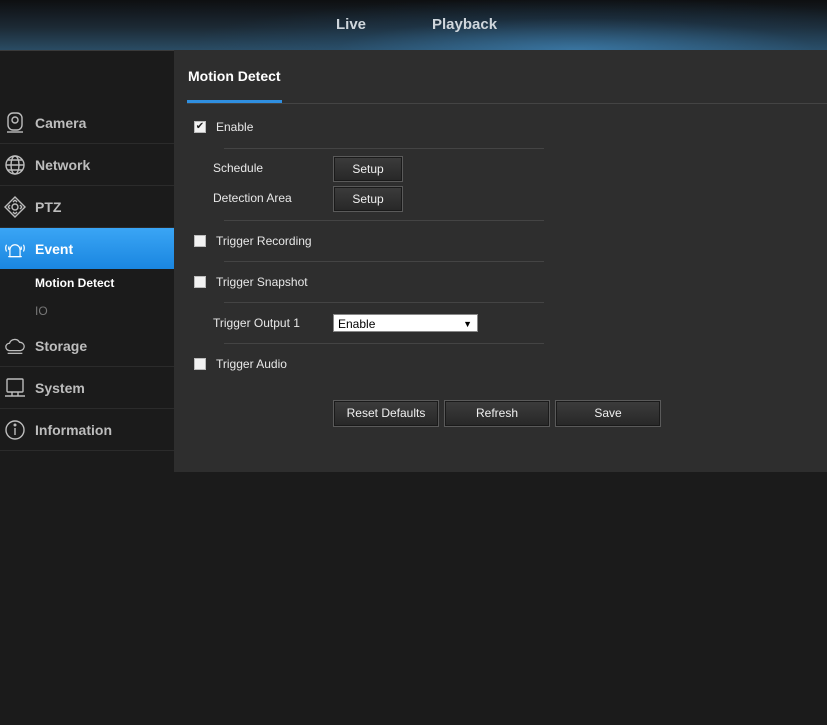  What do you see at coordinates (200, 282) in the screenshot?
I see `trigger-snapshot-checkbox` at bounding box center [200, 282].